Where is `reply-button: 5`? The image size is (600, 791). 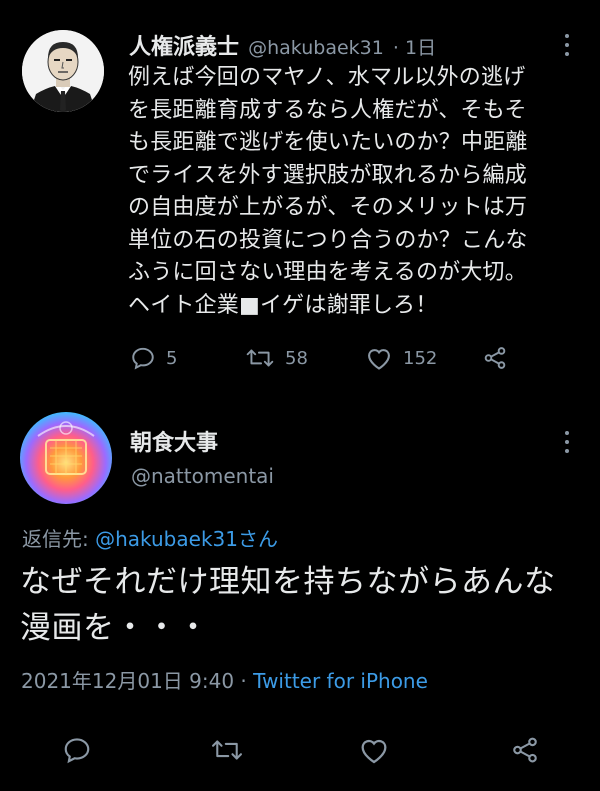 reply-button: 5 is located at coordinates (153, 358).